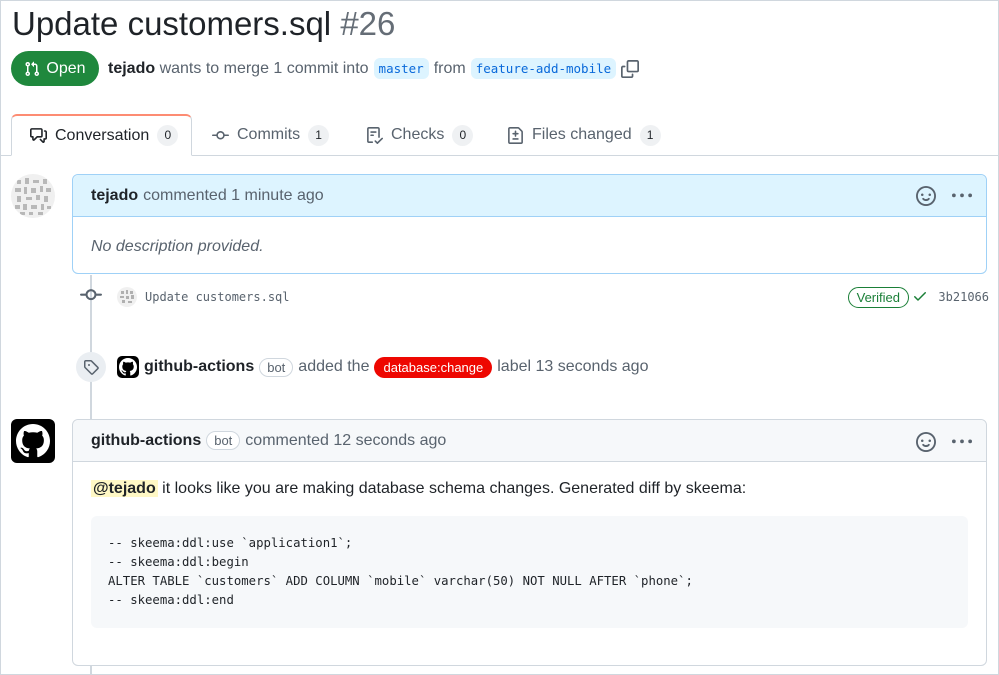 The image size is (999, 675). What do you see at coordinates (233, 196) in the screenshot?
I see `comment-timestamp: commented 1 minute ago` at bounding box center [233, 196].